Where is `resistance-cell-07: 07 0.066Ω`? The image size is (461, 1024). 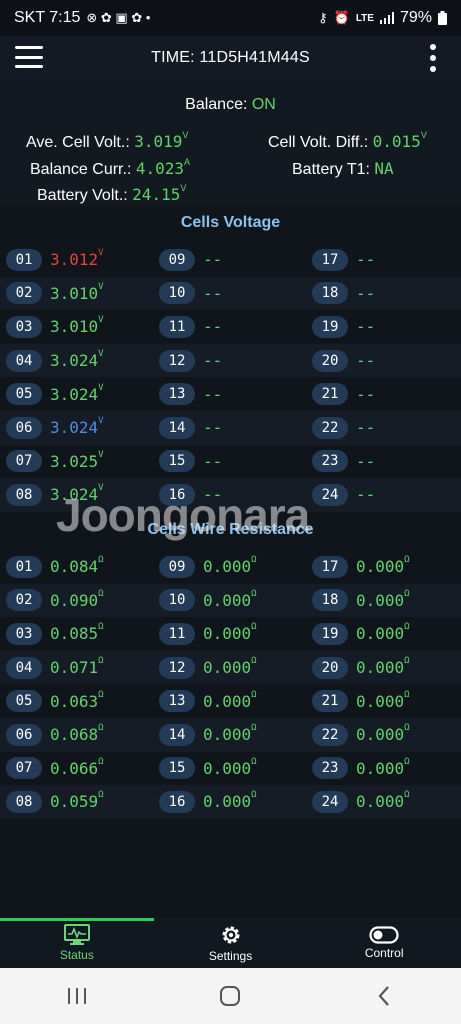 resistance-cell-07: 07 0.066Ω is located at coordinates (76, 768).